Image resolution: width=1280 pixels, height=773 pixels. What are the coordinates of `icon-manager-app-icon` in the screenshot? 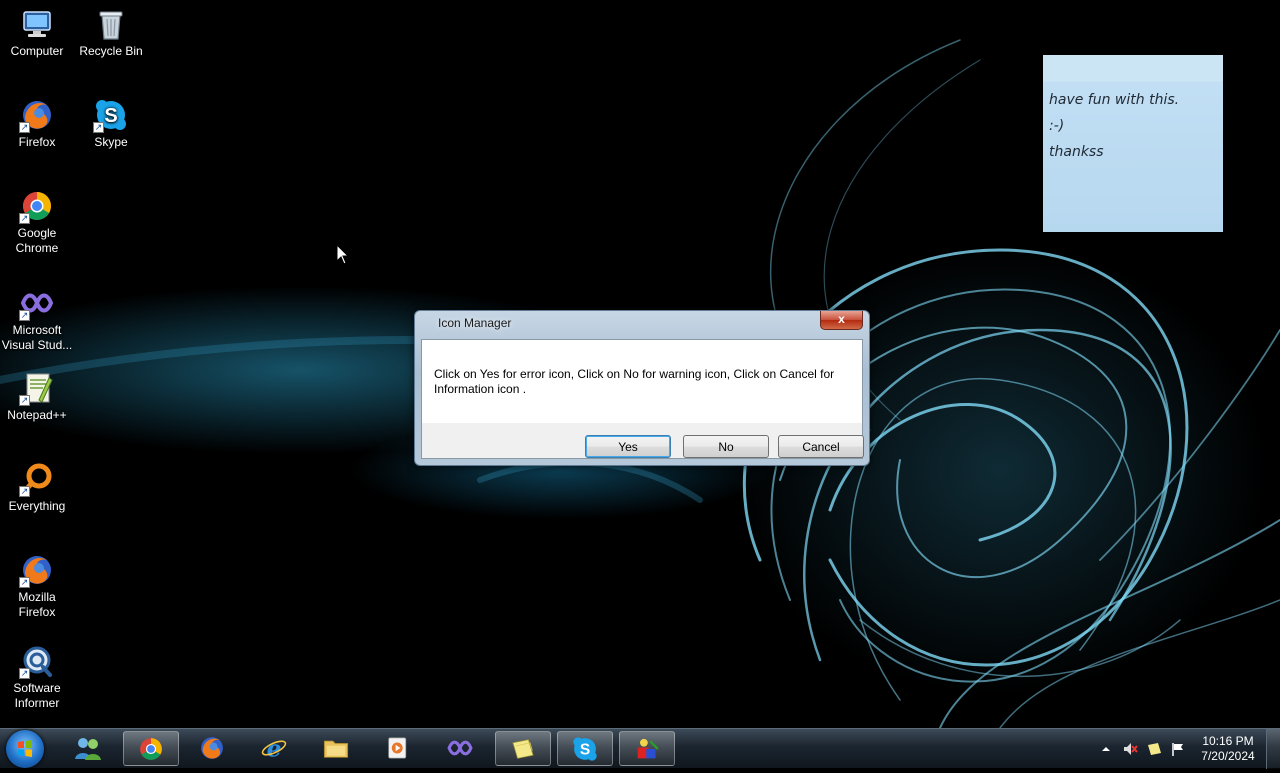 It's located at (648, 748).